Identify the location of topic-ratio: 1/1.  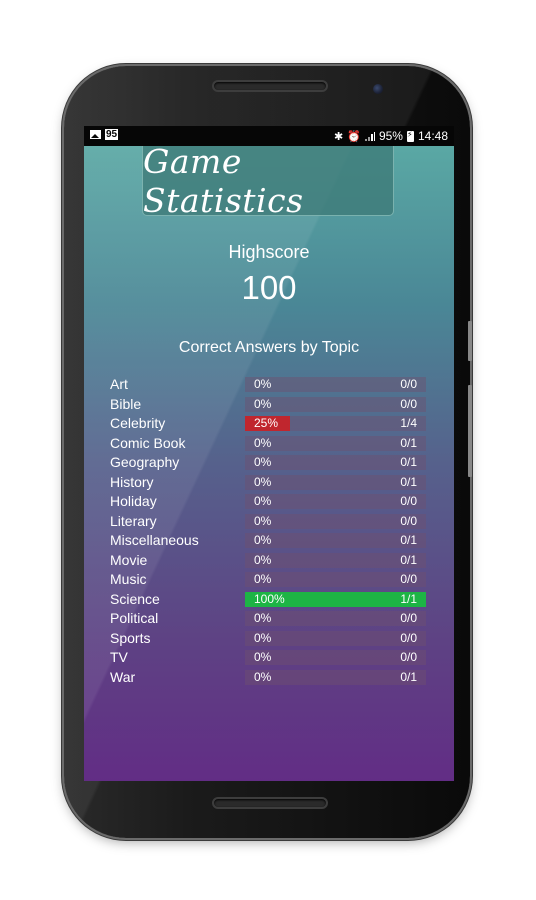
(408, 598).